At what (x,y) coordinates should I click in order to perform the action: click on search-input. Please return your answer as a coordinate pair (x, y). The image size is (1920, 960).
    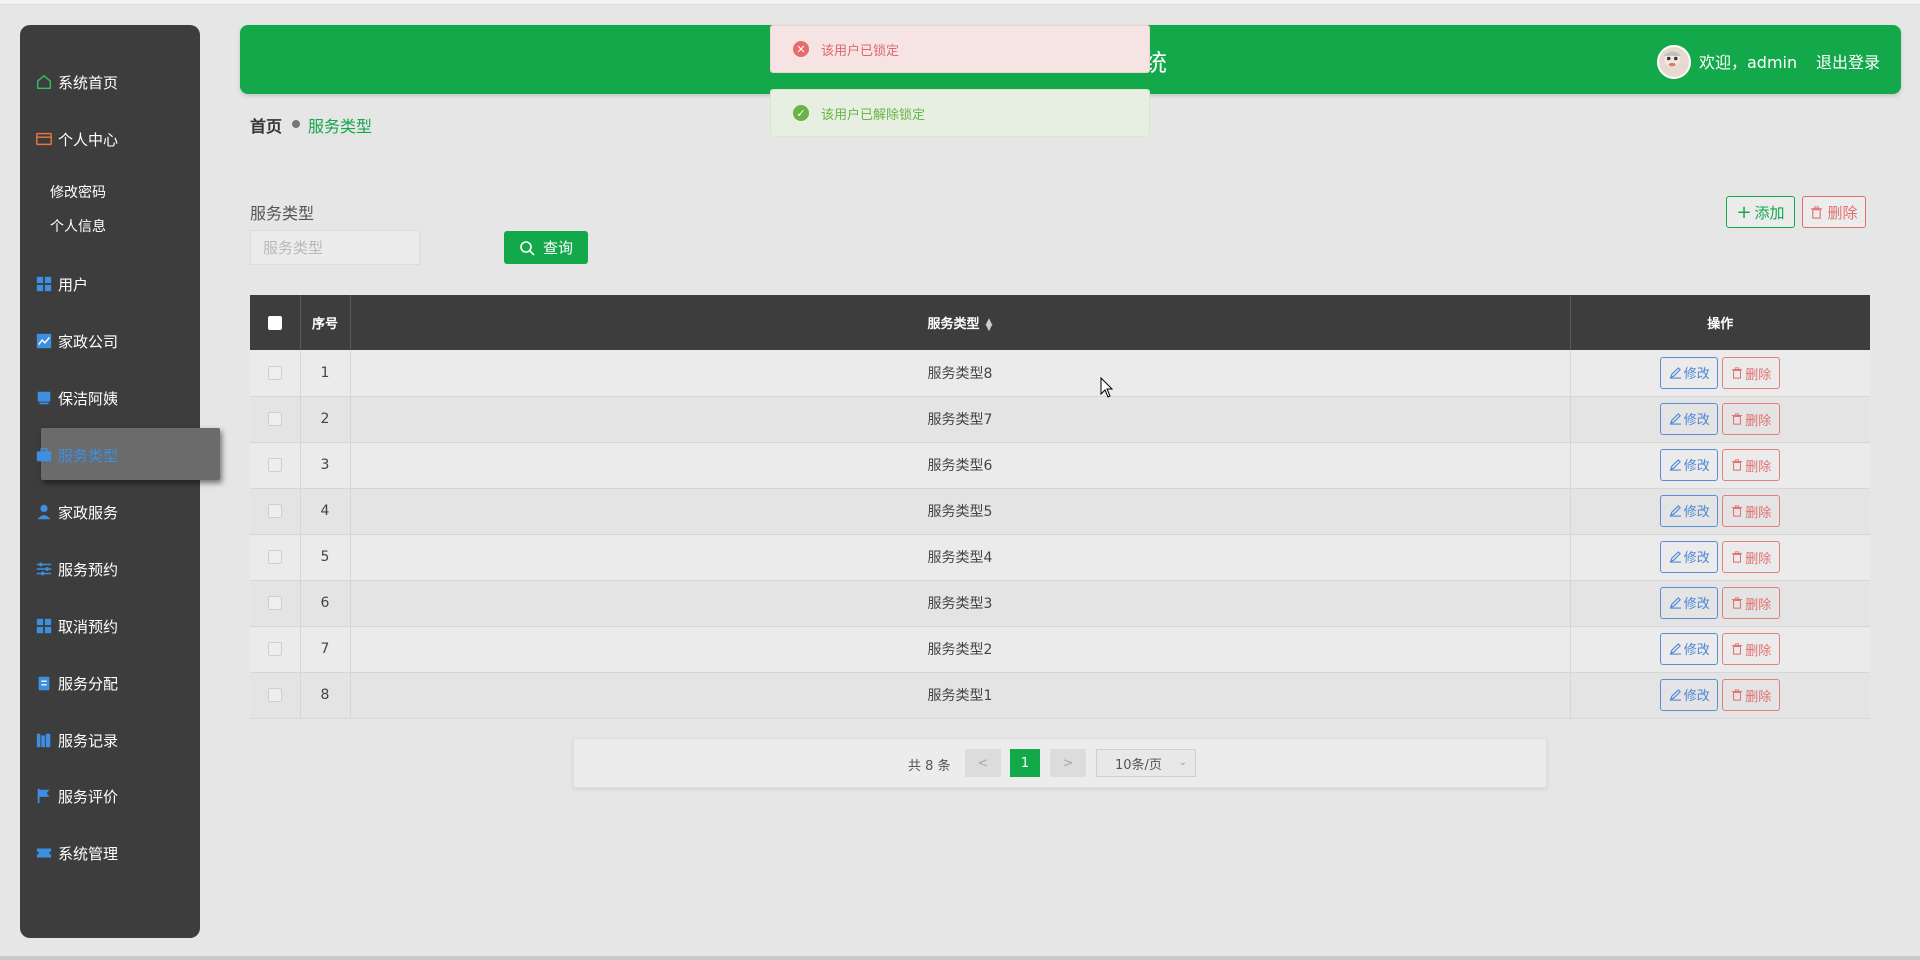
    Looking at the image, I should click on (335, 247).